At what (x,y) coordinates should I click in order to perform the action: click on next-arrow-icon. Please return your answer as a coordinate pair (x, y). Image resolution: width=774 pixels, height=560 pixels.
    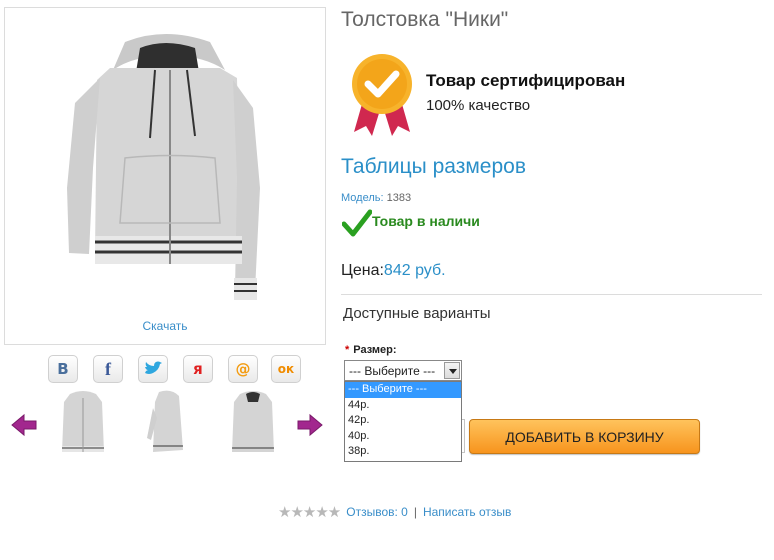
    Looking at the image, I should click on (310, 425).